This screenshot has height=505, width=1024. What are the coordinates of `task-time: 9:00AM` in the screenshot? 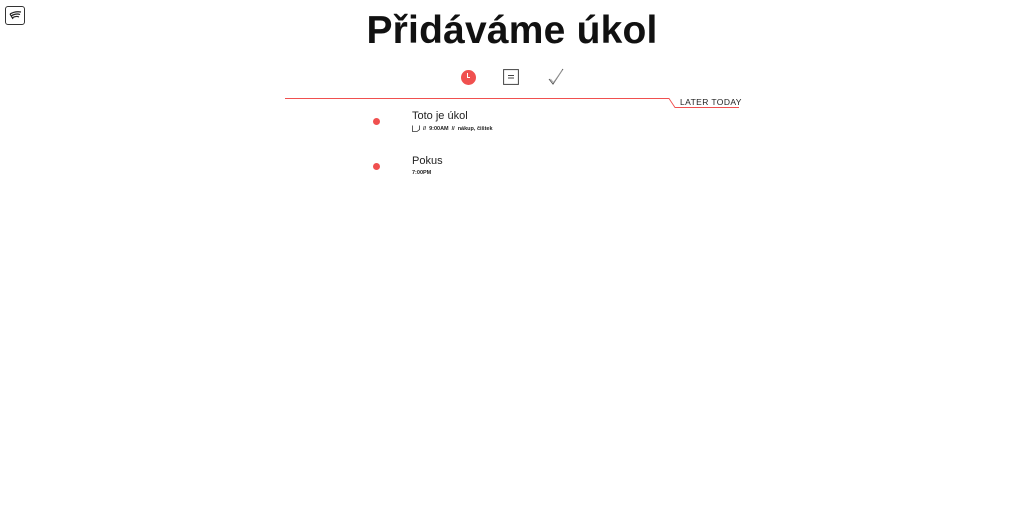 It's located at (439, 128).